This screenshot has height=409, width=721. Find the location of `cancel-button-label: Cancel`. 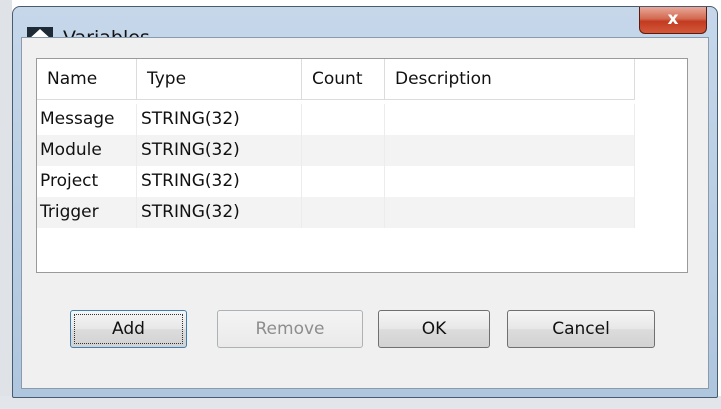

cancel-button-label: Cancel is located at coordinates (581, 329).